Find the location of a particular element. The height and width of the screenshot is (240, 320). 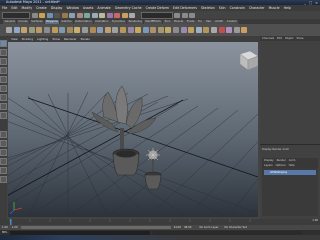

select-hierarchy-icon is located at coordinates (64, 15).